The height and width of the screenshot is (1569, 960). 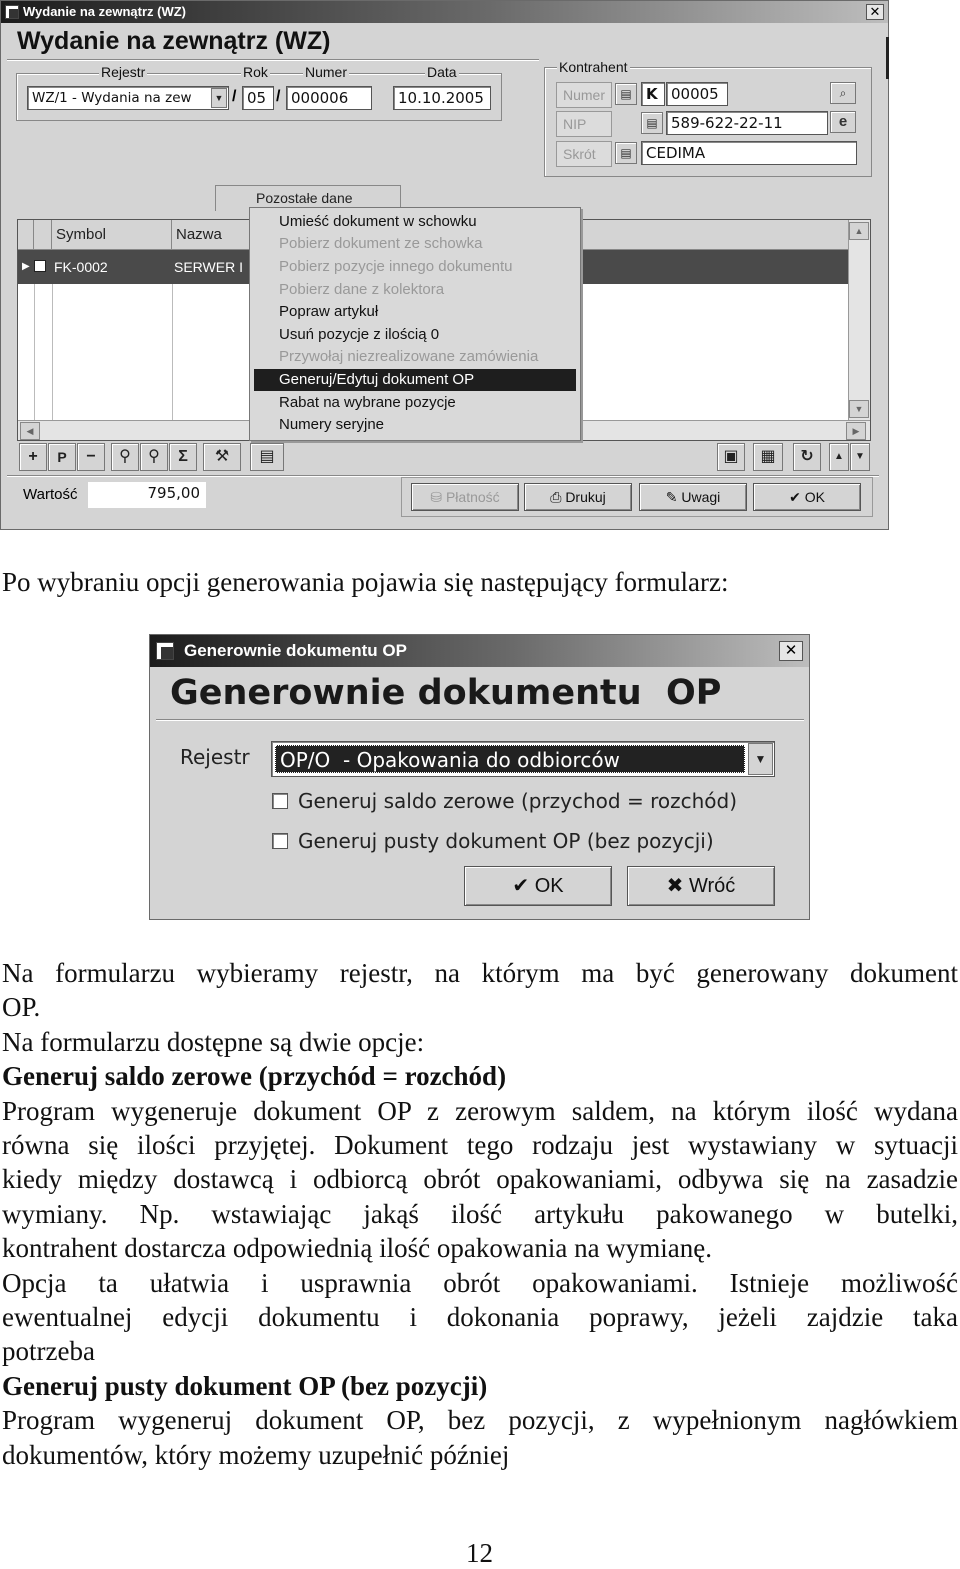 I want to click on ok-button-label: OK, so click(x=814, y=497).